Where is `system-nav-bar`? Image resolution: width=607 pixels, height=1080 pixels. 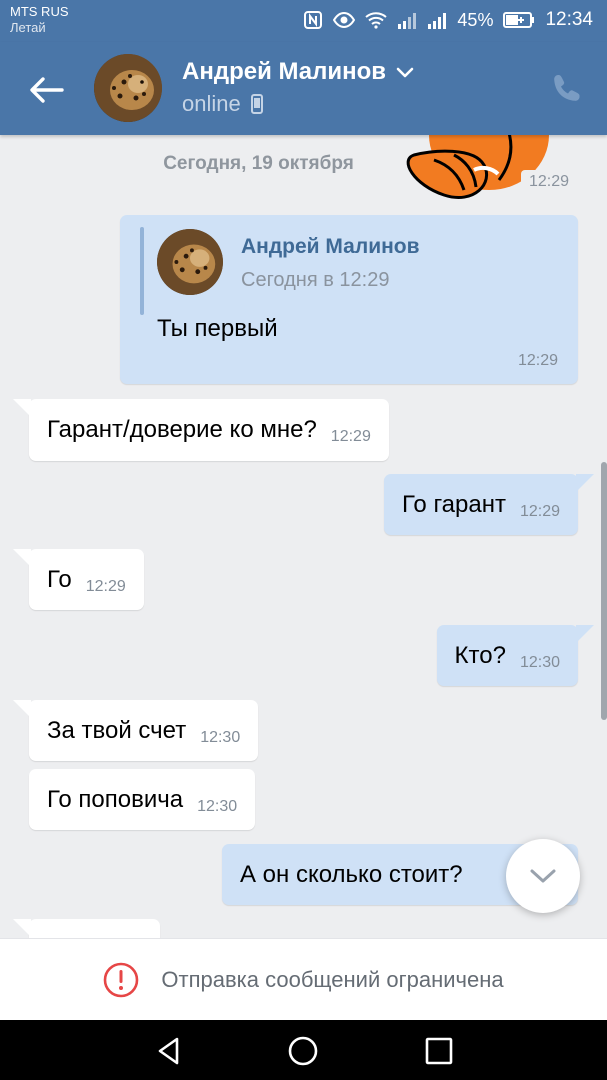
system-nav-bar is located at coordinates (303, 1050).